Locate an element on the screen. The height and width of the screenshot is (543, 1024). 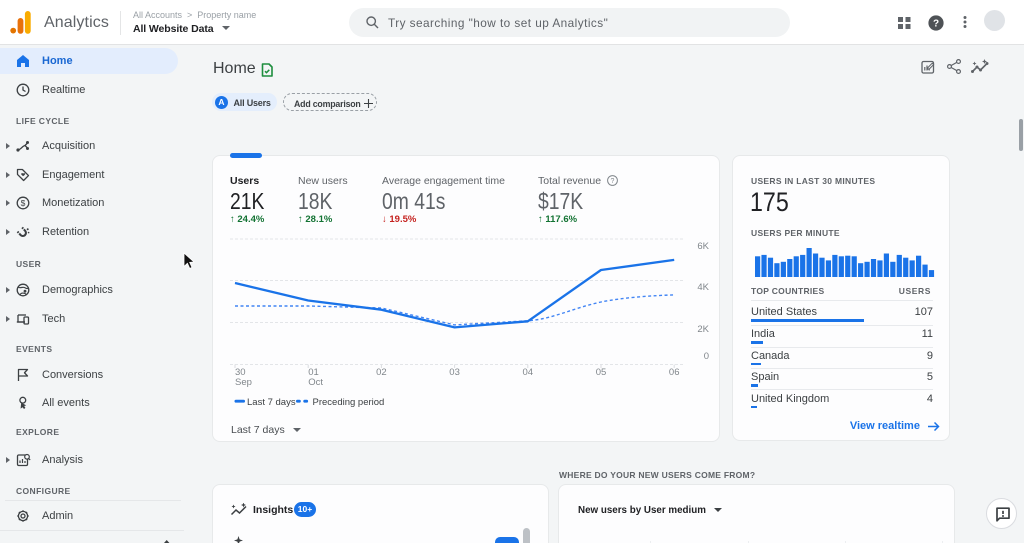
svg-text: 6K is located at coordinates (703, 246).